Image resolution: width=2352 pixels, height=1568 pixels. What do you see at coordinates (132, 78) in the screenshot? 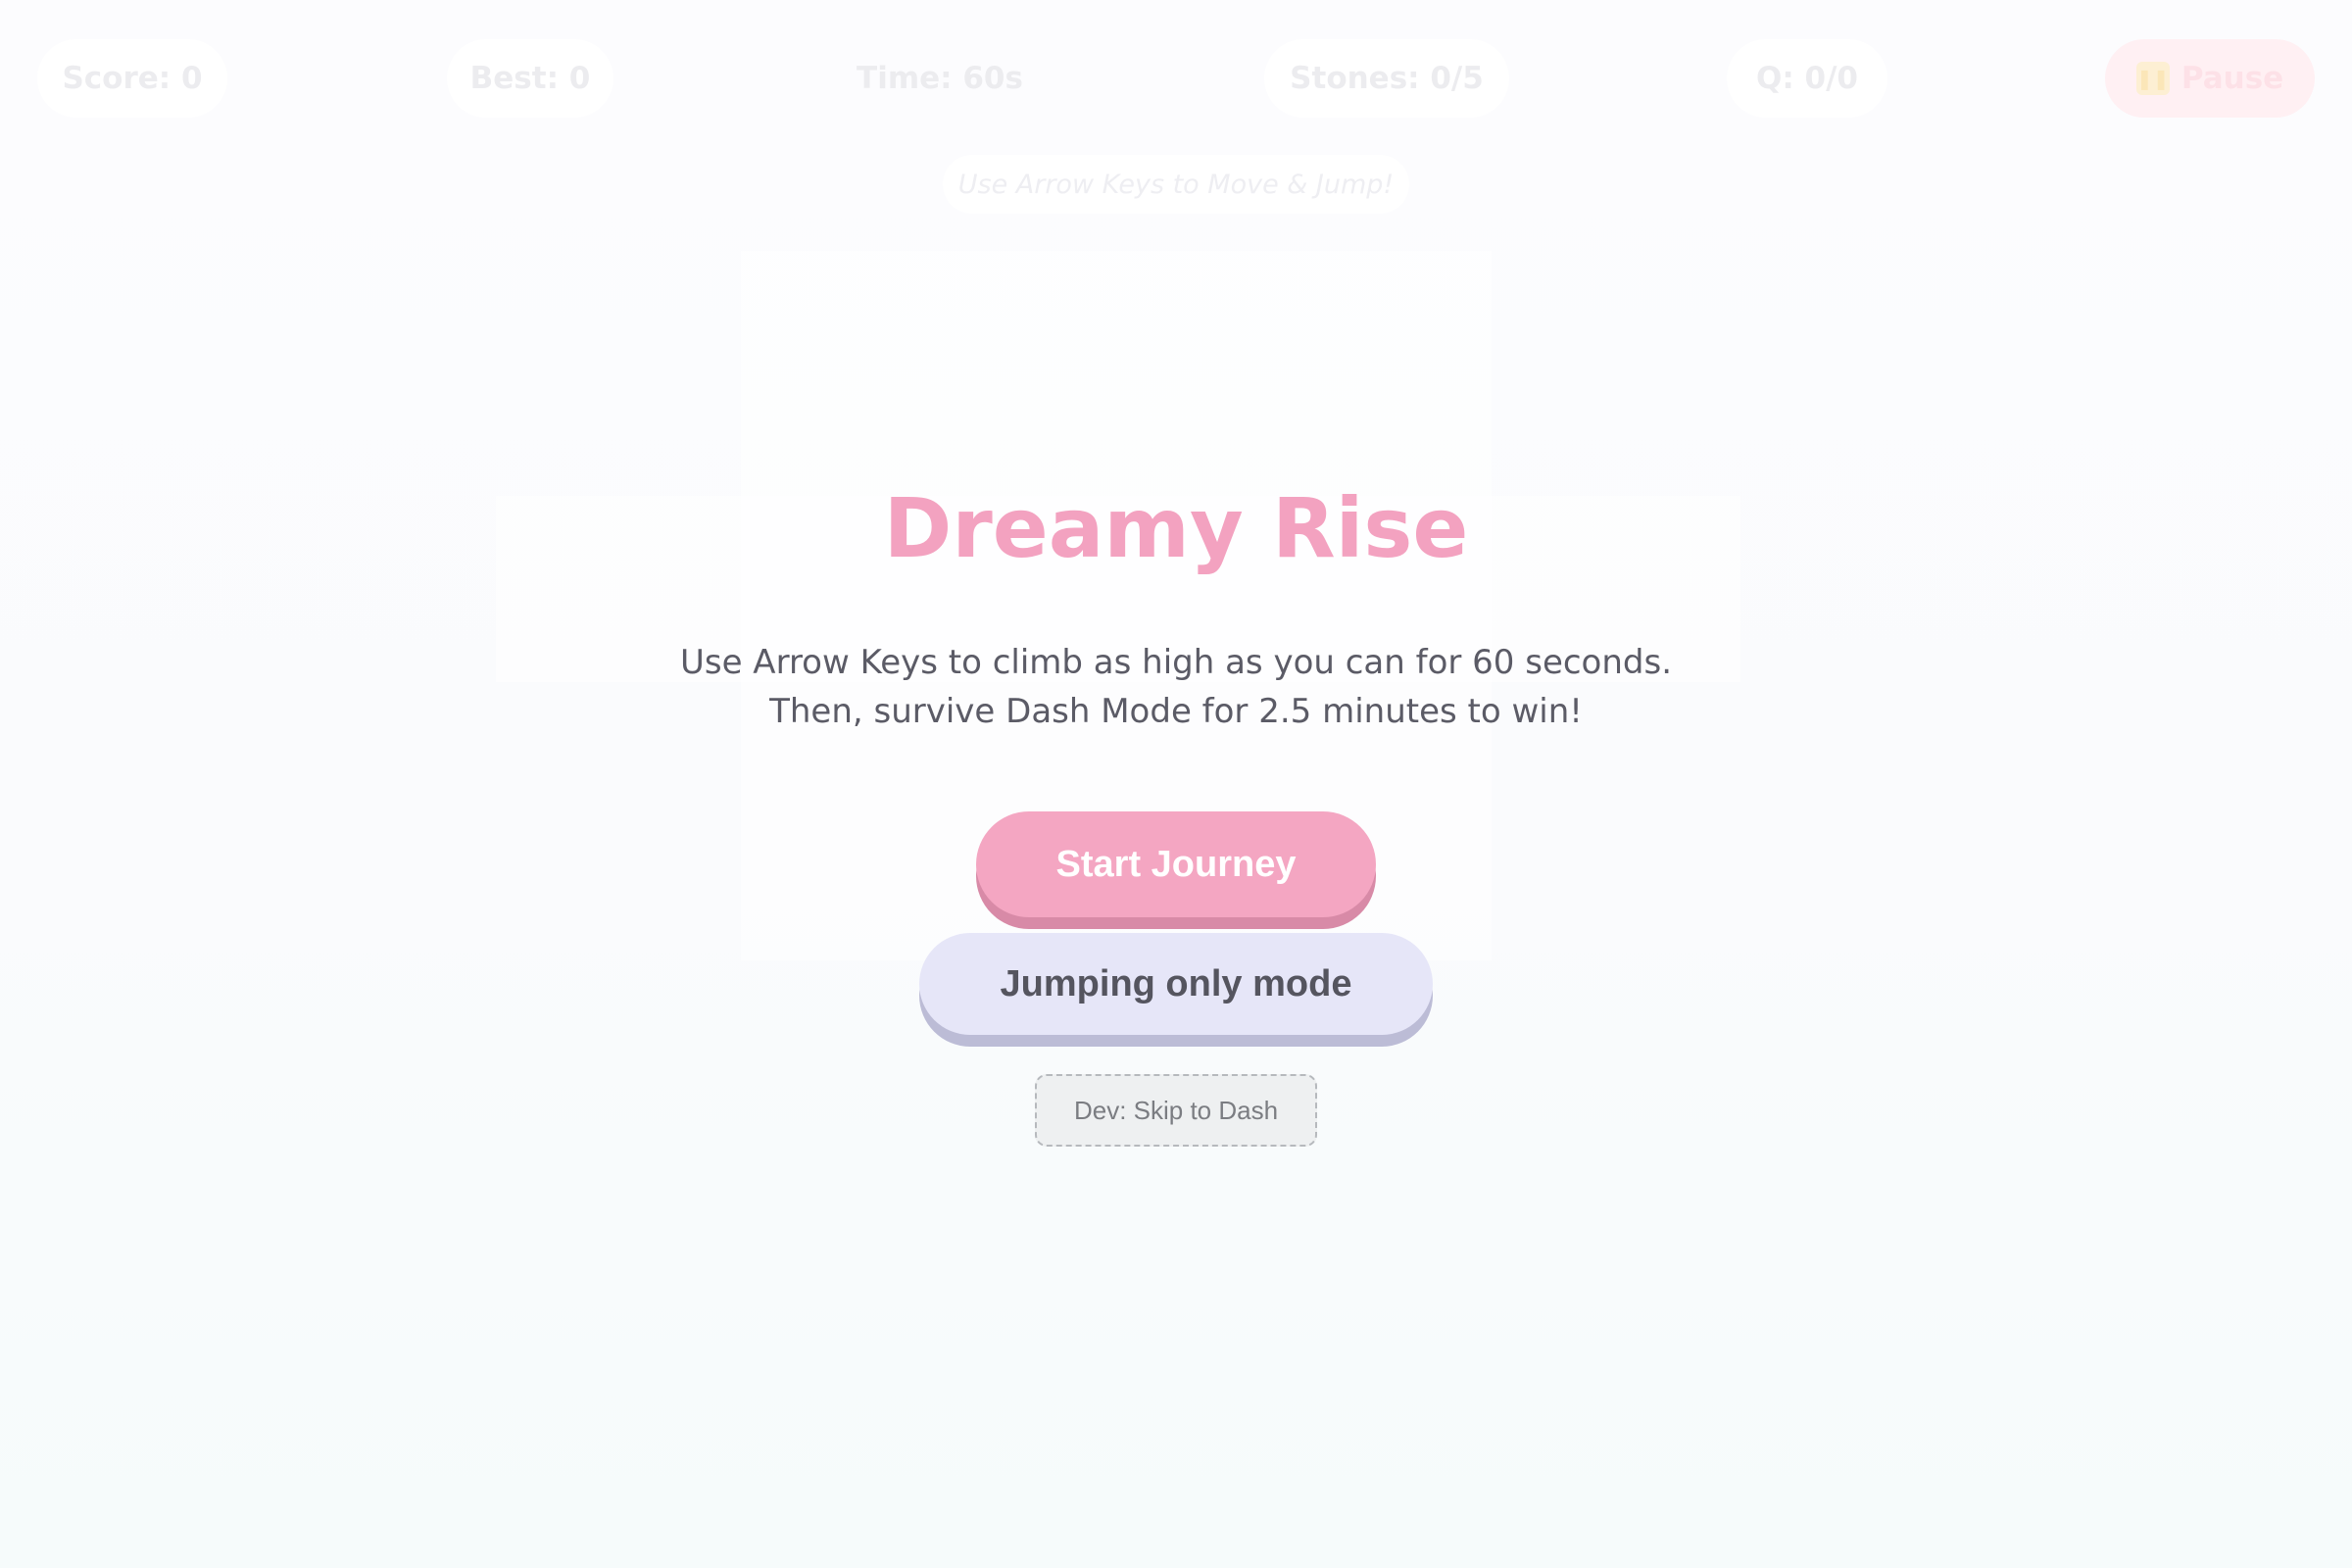
I see `score-display: Score: 0` at bounding box center [132, 78].